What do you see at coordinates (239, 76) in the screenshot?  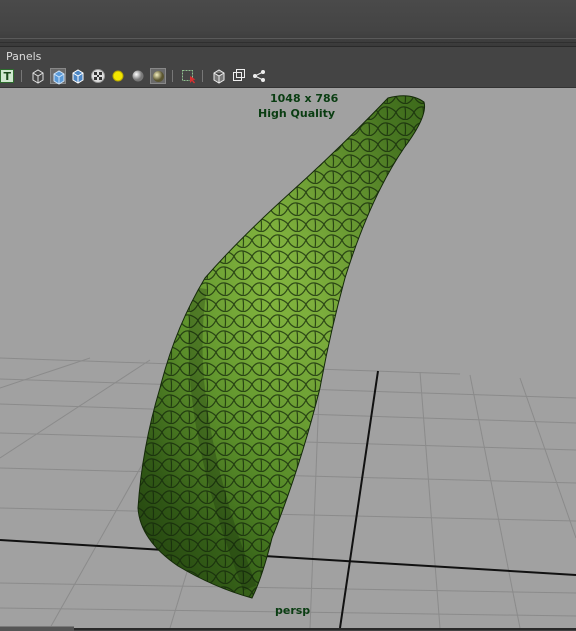 I see `frame-cube-icon` at bounding box center [239, 76].